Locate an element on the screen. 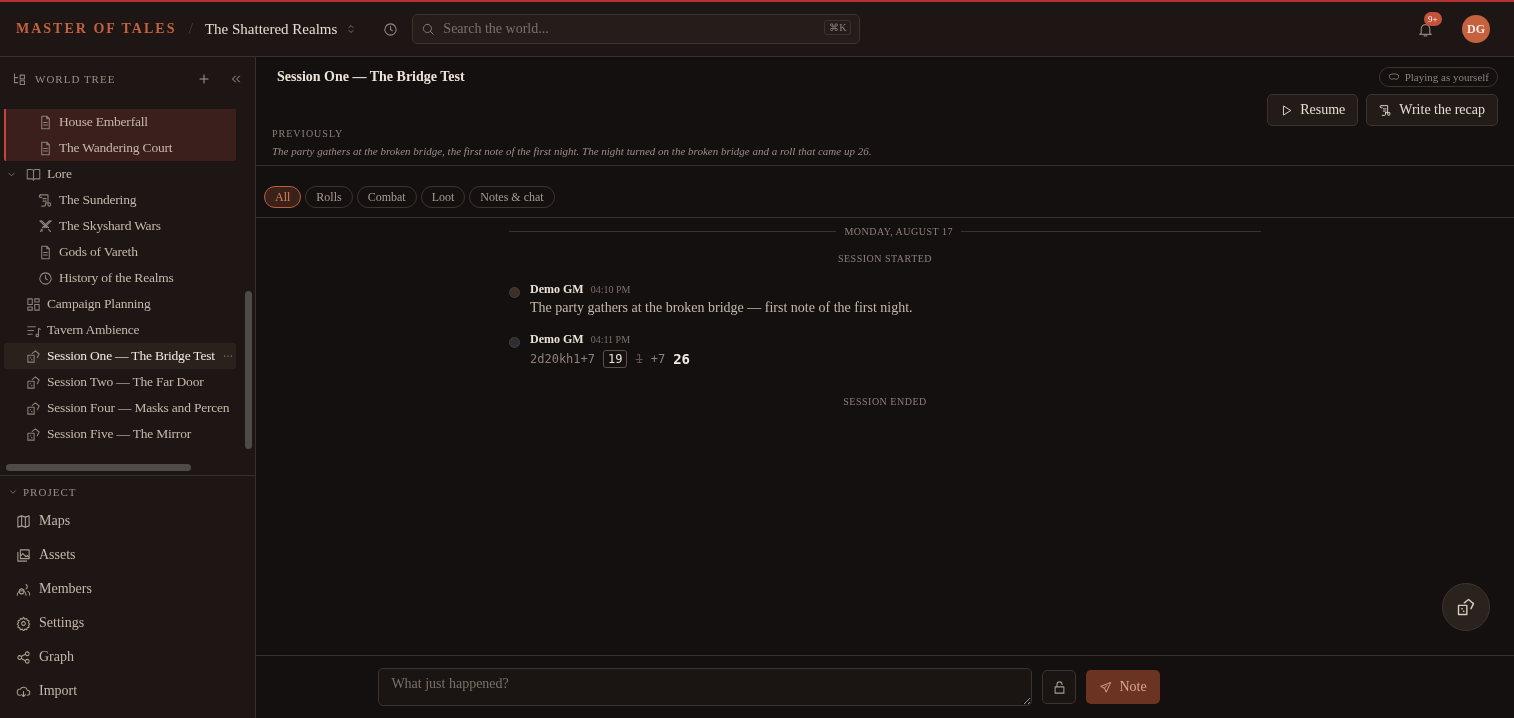  history-icon is located at coordinates (391, 29).